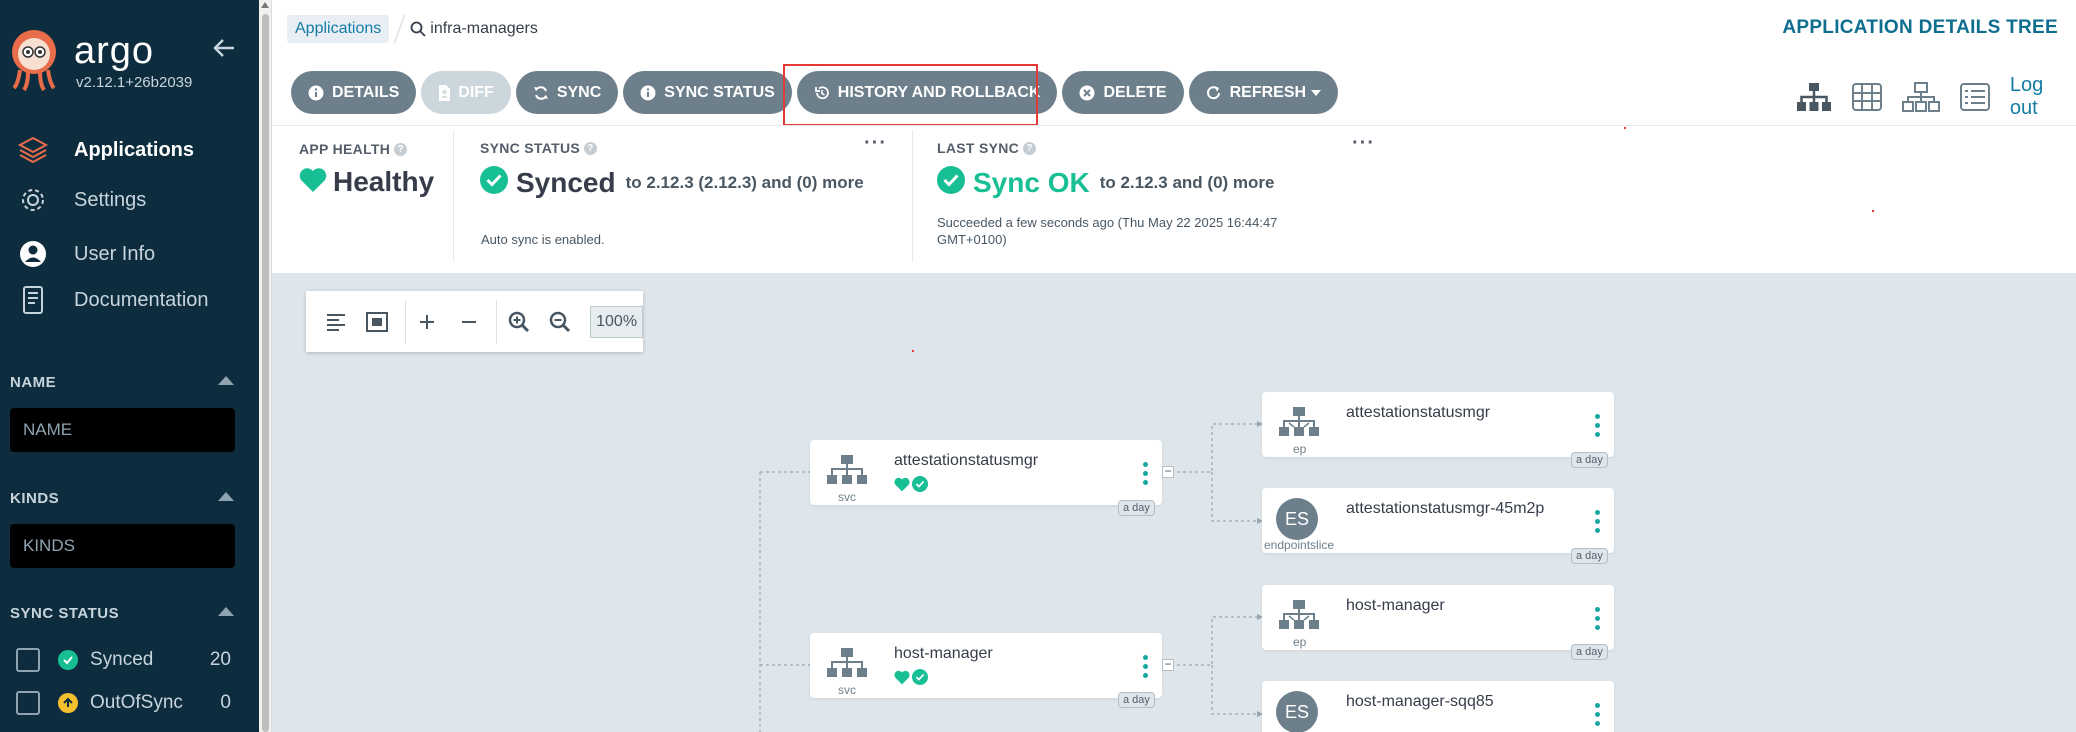 The height and width of the screenshot is (732, 2076). I want to click on resource-node-endpointslice: ES host-manager-sqq85, so click(1438, 706).